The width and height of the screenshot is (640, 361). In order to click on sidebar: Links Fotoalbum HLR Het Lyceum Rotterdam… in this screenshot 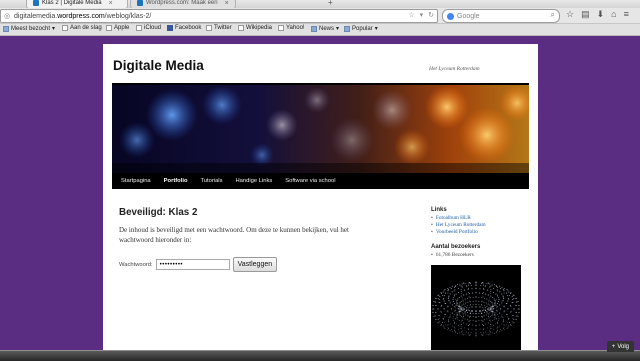, I will do `click(481, 280)`.